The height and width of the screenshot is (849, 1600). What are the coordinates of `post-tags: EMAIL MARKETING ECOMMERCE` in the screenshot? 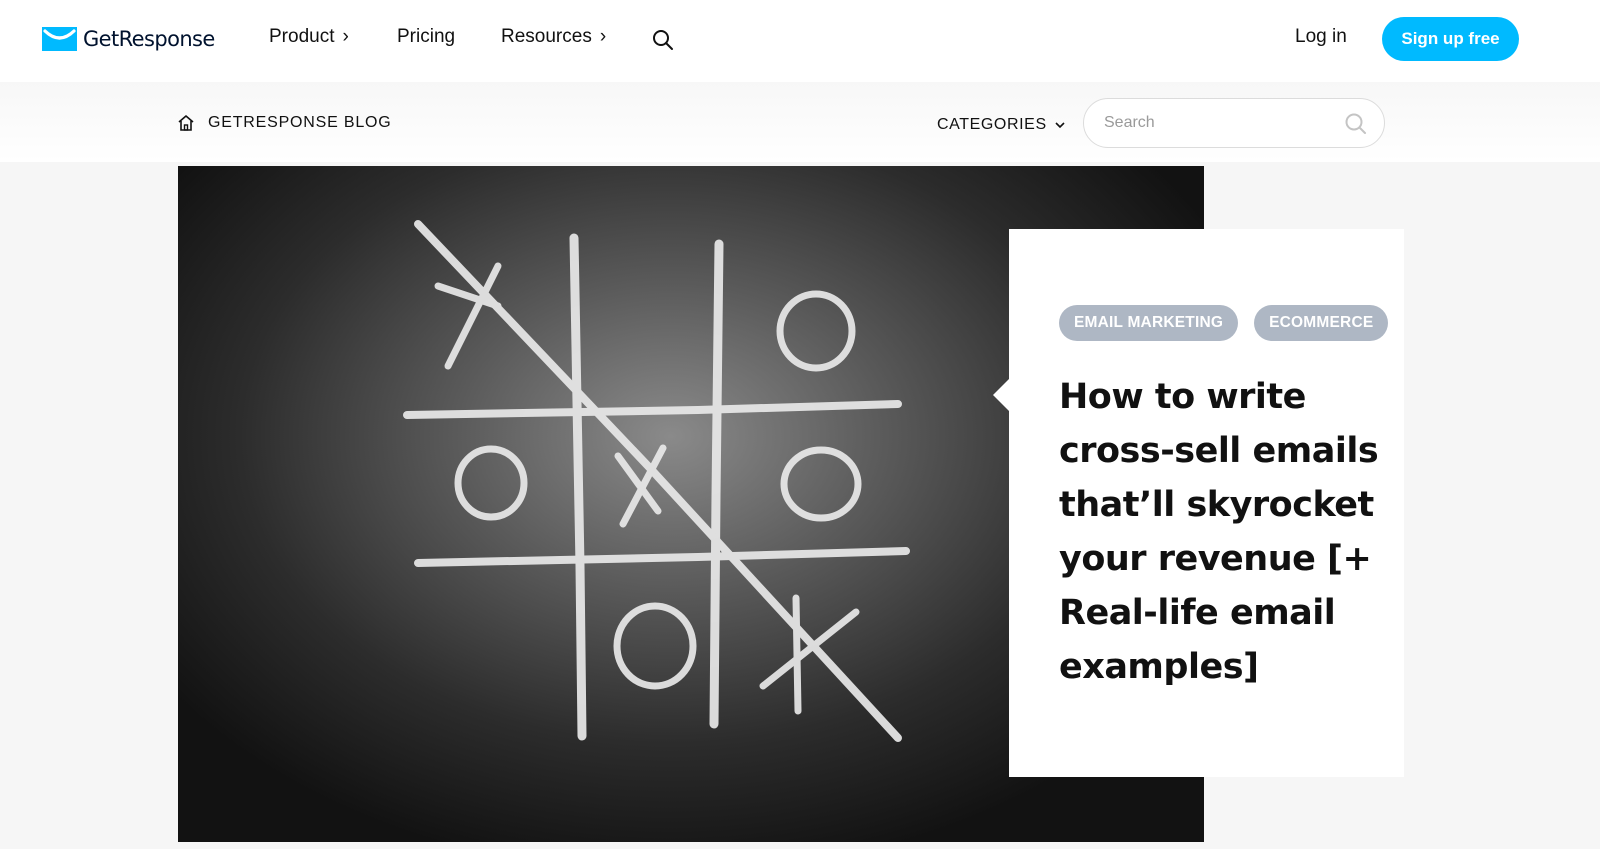 It's located at (1224, 323).